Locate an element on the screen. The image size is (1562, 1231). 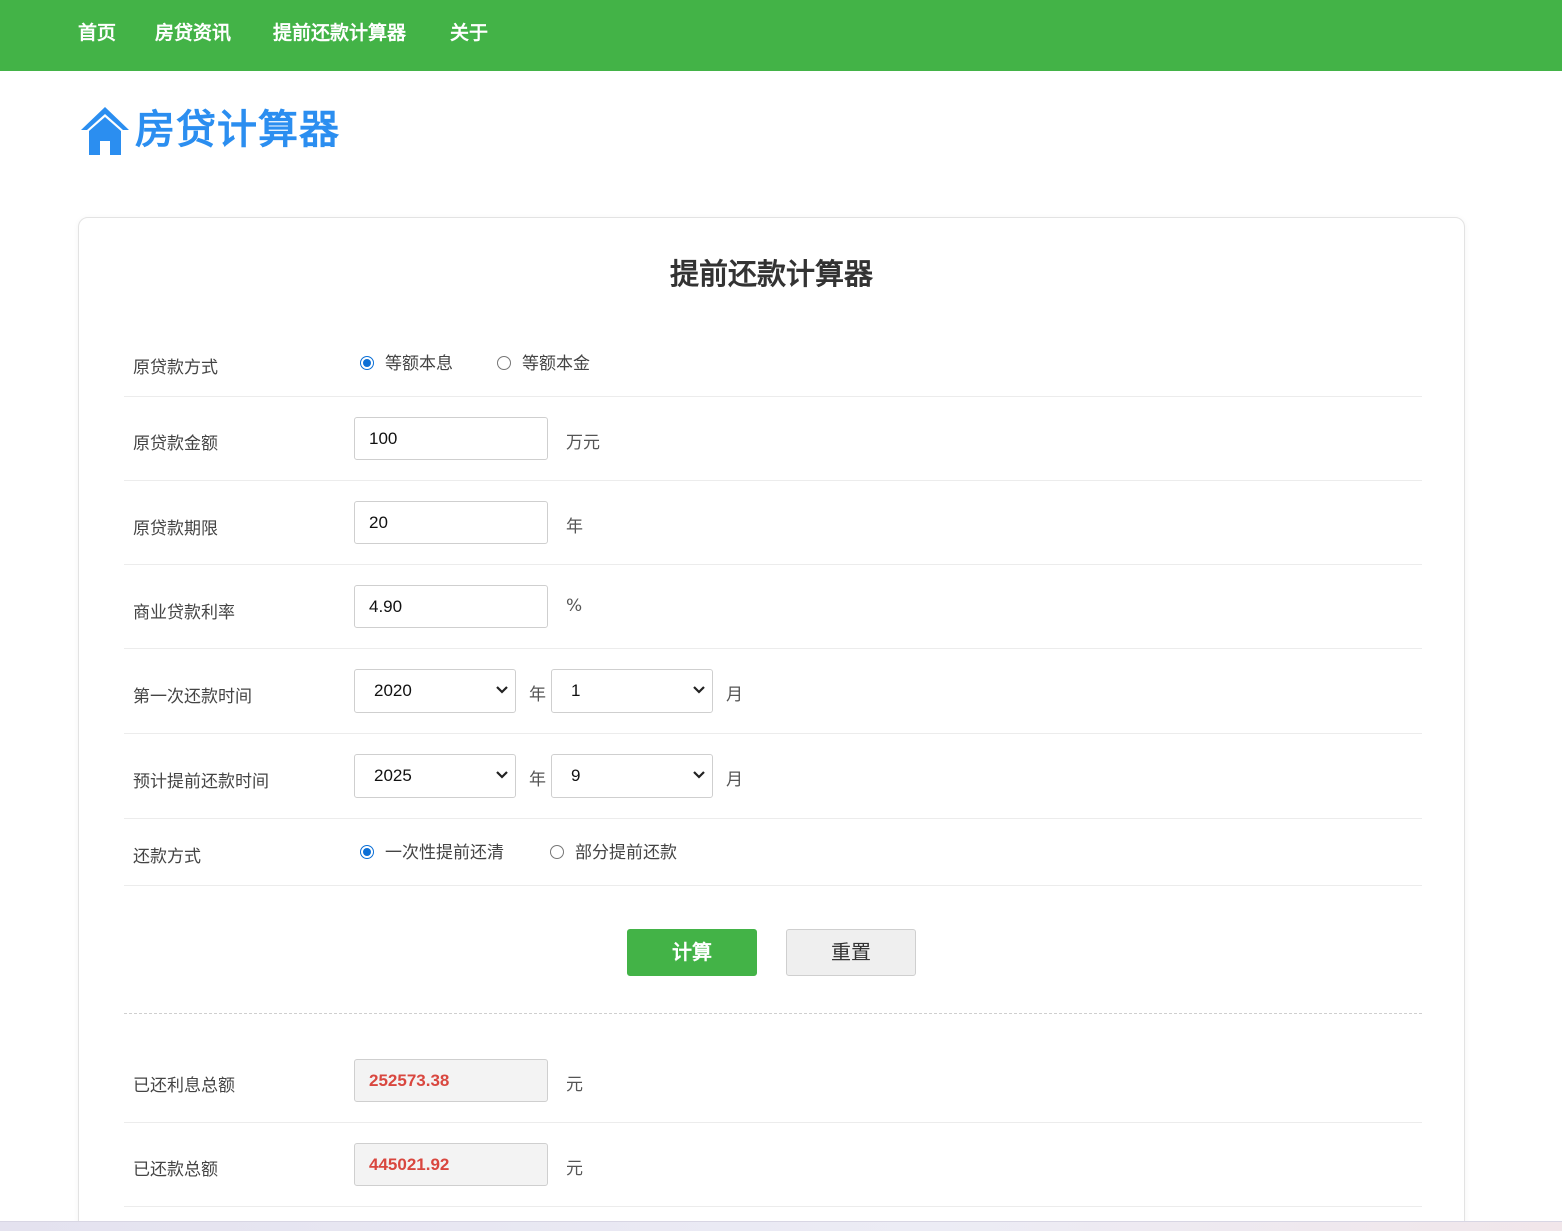
first-payment-year-unit: 年 is located at coordinates (537, 695).